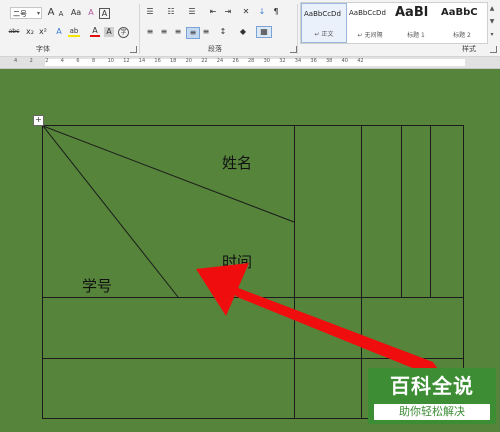  Describe the element at coordinates (142, 61) in the screenshot. I see `ruler-number: 14` at that location.